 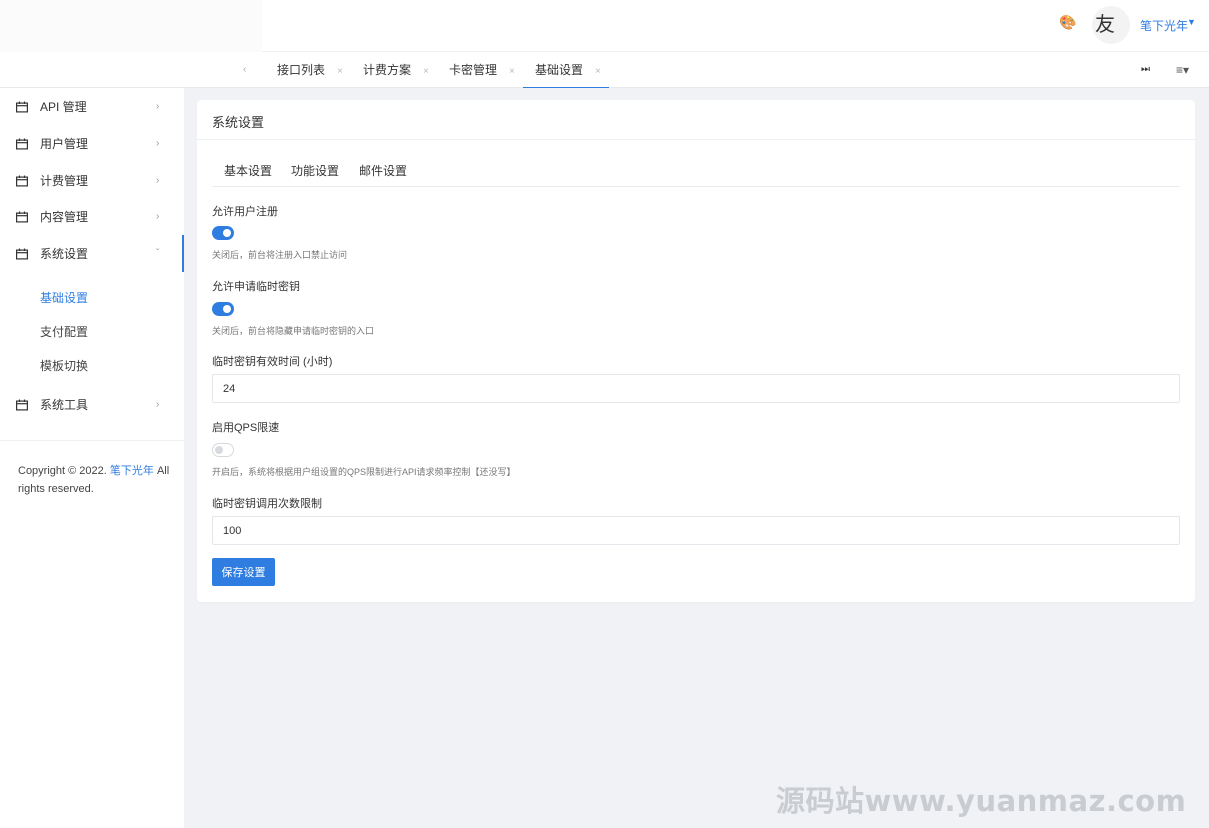 I want to click on sidebar-item-label: 计费管理, so click(x=64, y=181).